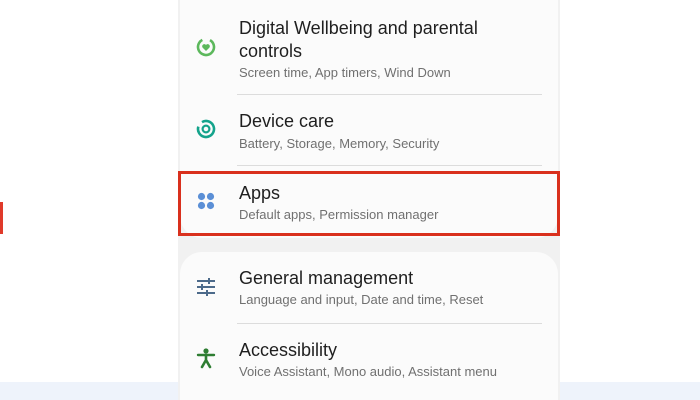 This screenshot has height=400, width=700. I want to click on settings-item-subtitle: Screen time, App timers, Wind Down, so click(345, 72).